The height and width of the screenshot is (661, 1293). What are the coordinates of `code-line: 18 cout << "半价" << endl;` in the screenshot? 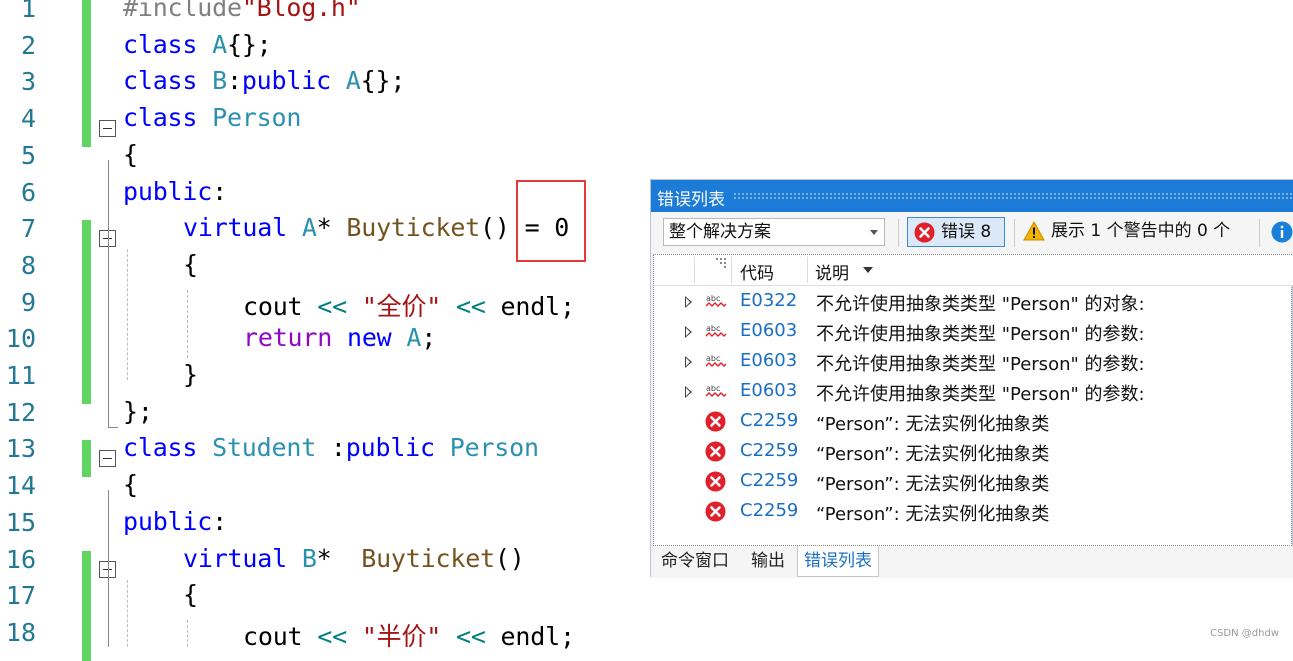 It's located at (646, 639).